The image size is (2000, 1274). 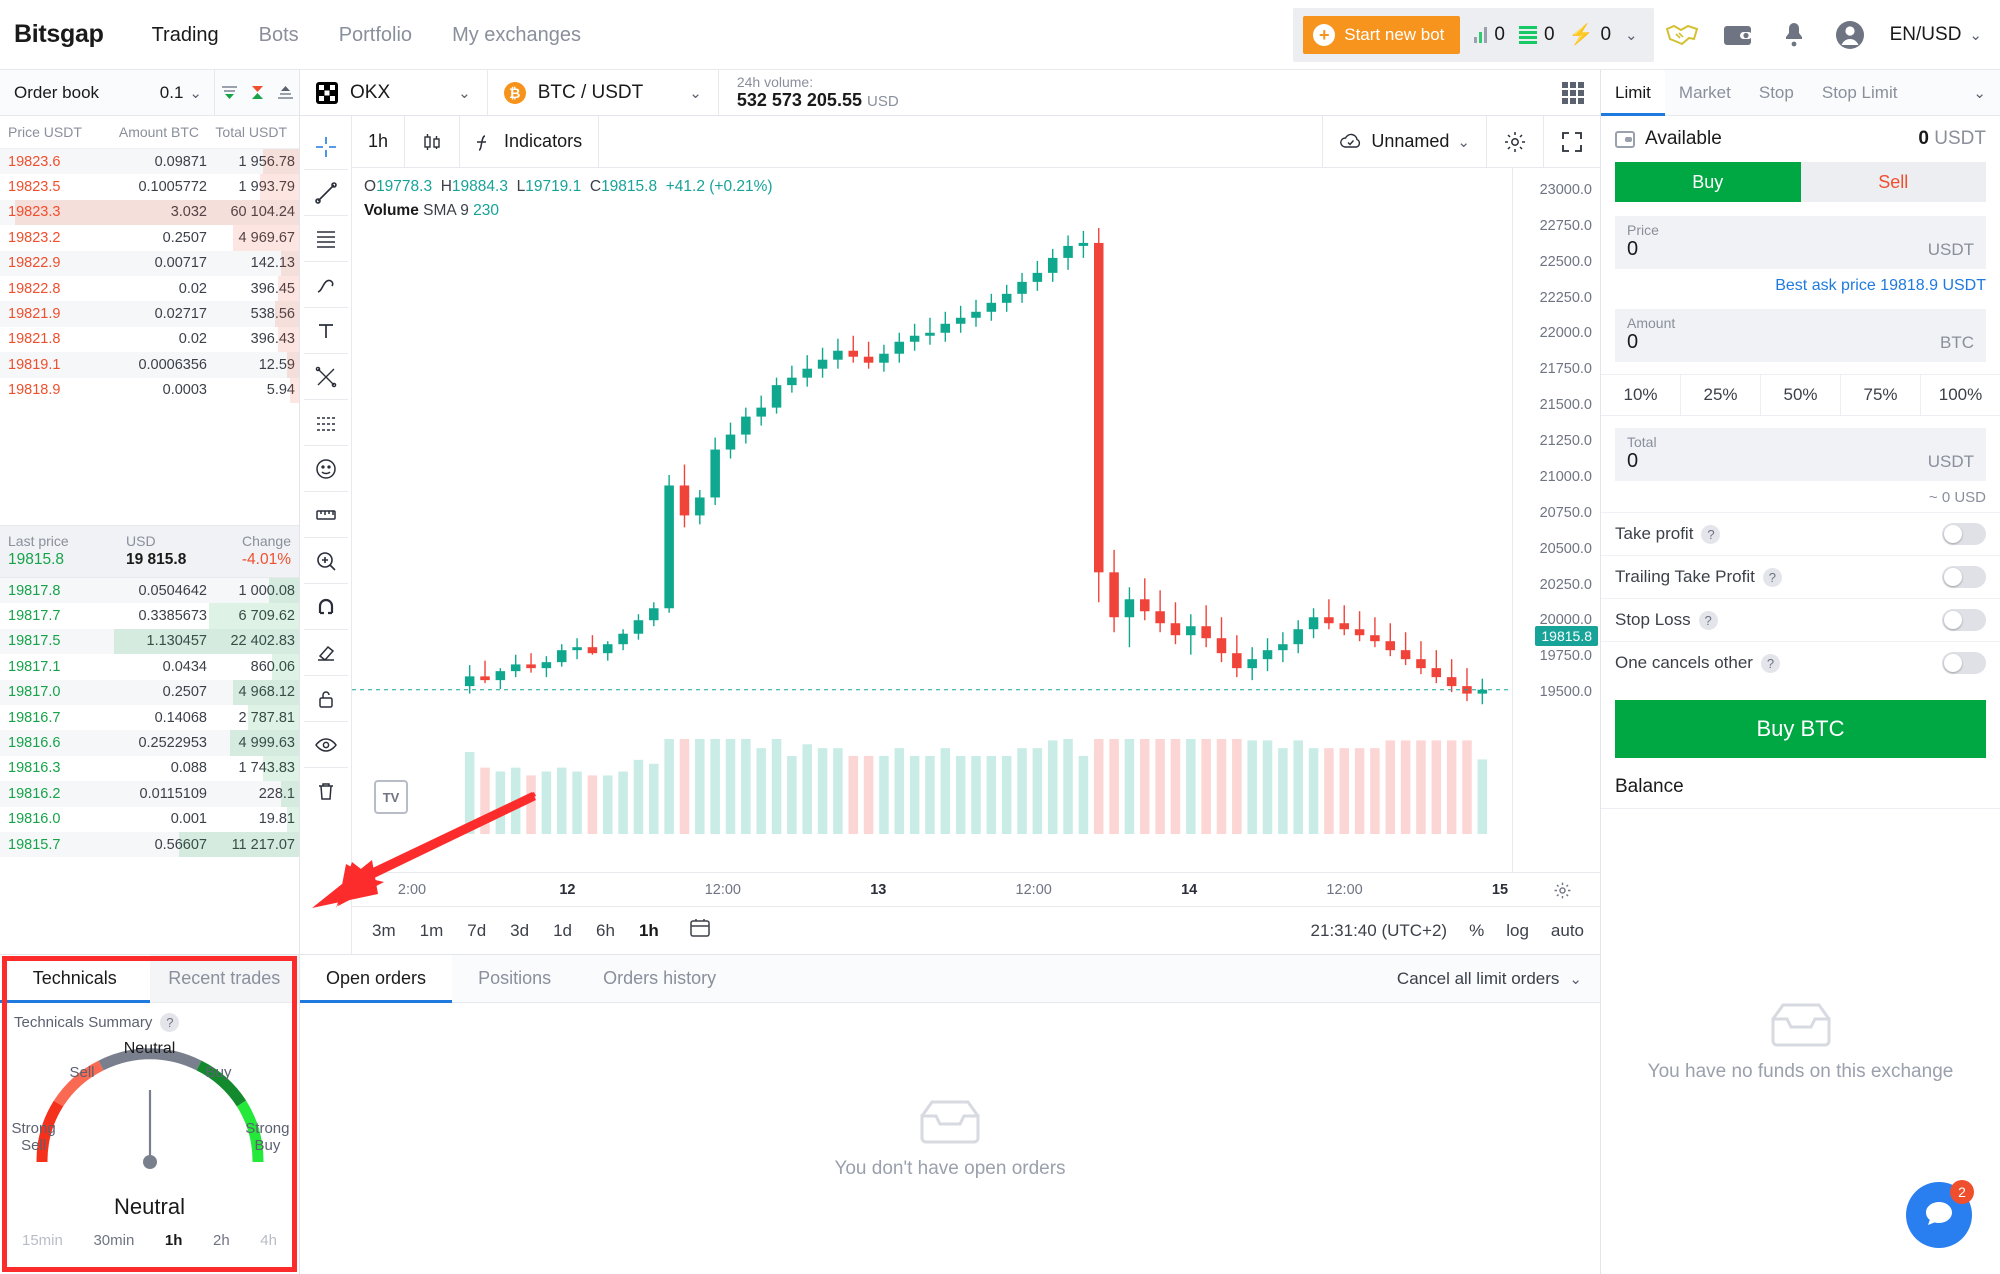 What do you see at coordinates (174, 1240) in the screenshot?
I see `timeframe-1h: 1h` at bounding box center [174, 1240].